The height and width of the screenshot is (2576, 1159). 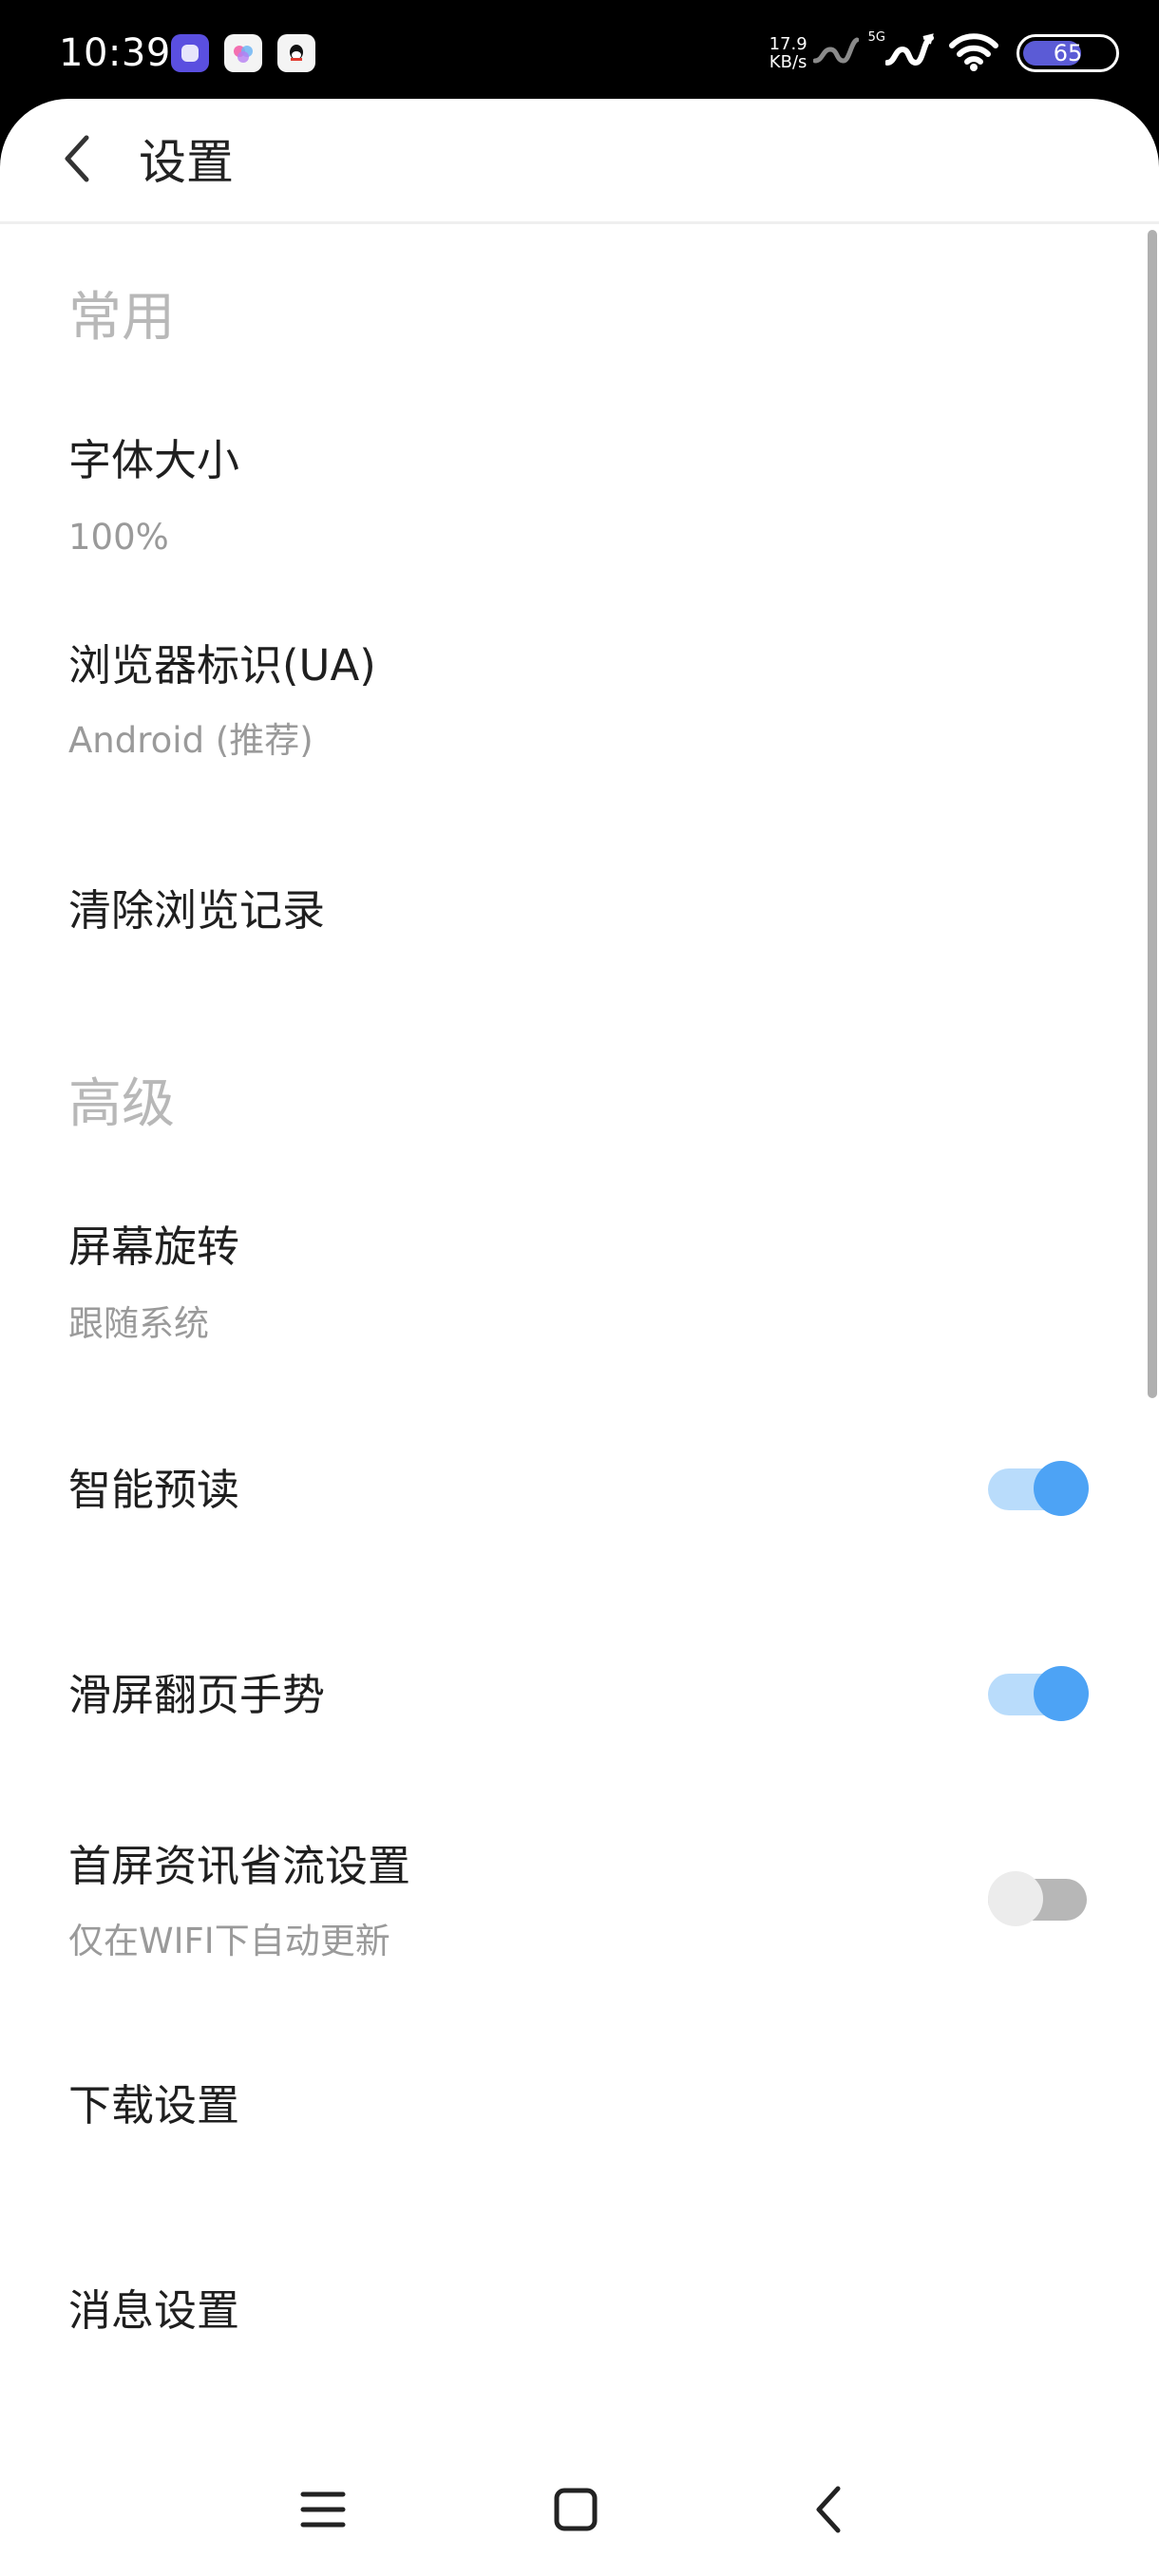 What do you see at coordinates (115, 53) in the screenshot?
I see `status-time: 10:39` at bounding box center [115, 53].